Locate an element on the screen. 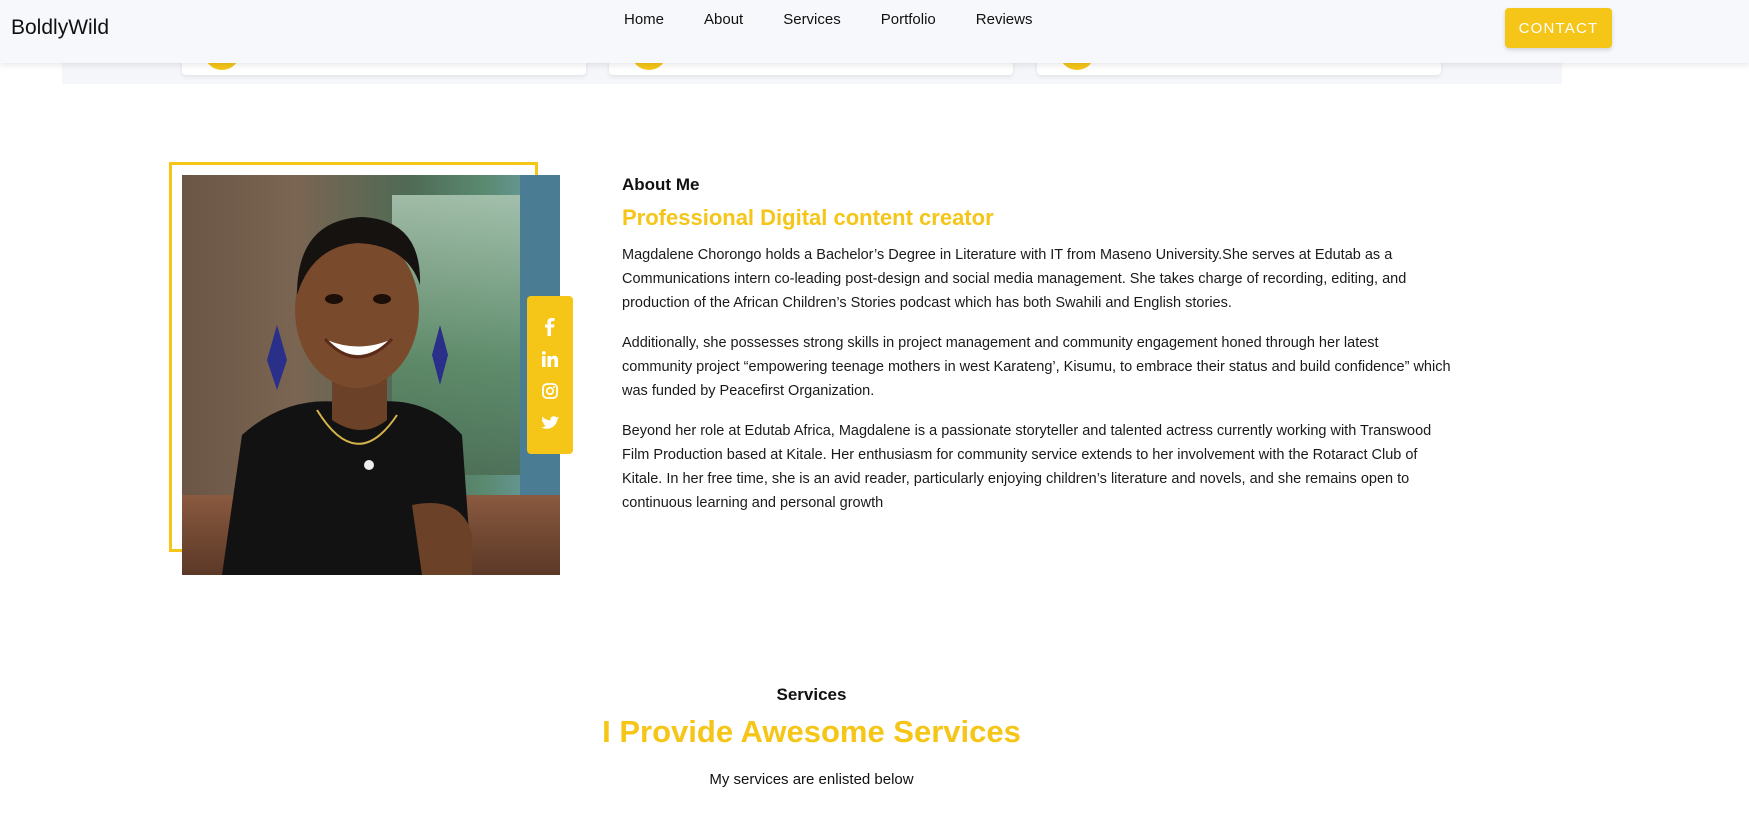 The height and width of the screenshot is (817, 1749). brand-logo: BoldlyWild is located at coordinates (60, 28).